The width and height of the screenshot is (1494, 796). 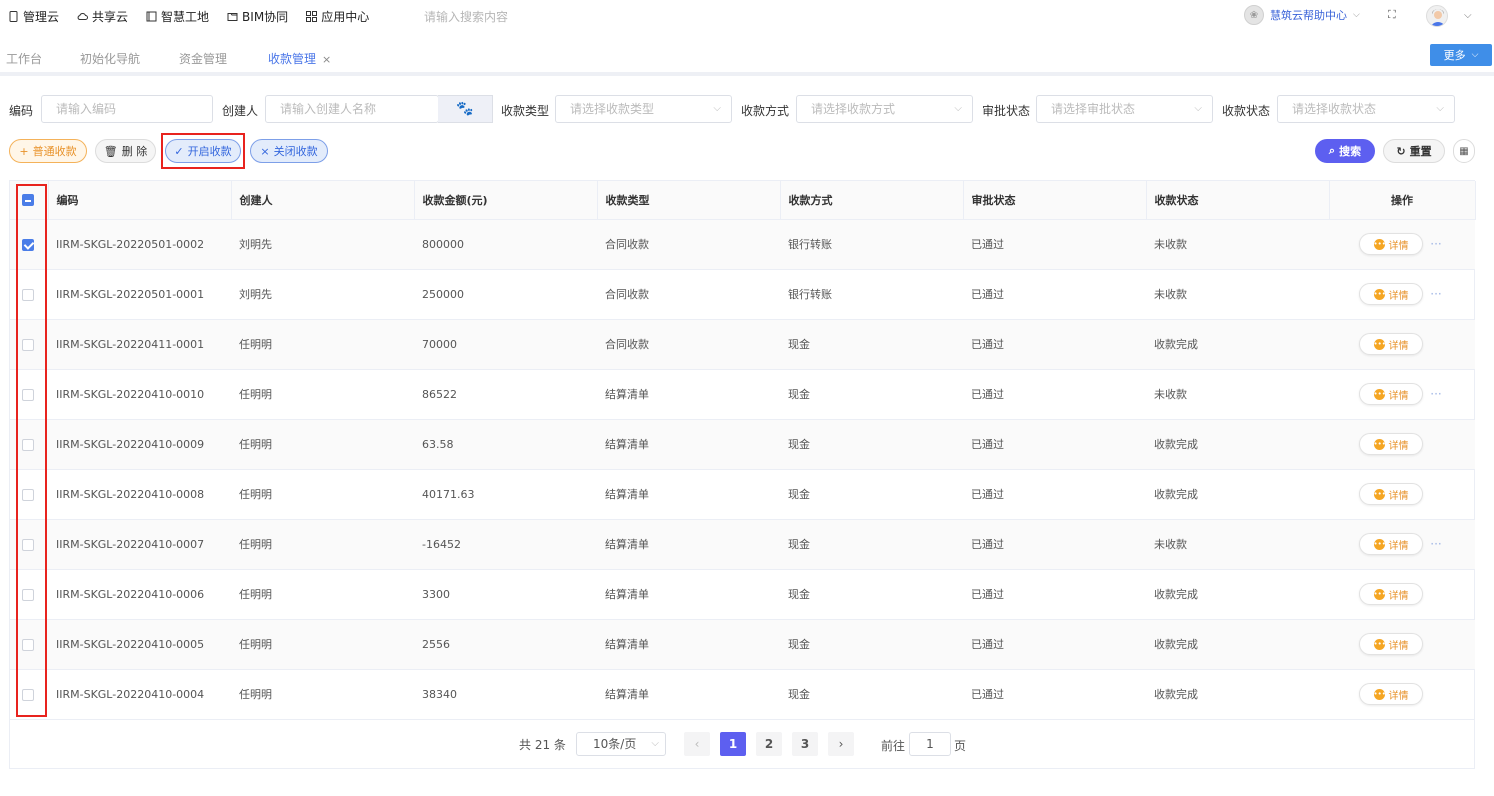 What do you see at coordinates (289, 151) in the screenshot?
I see `close-receipt-button: × 关闭收款` at bounding box center [289, 151].